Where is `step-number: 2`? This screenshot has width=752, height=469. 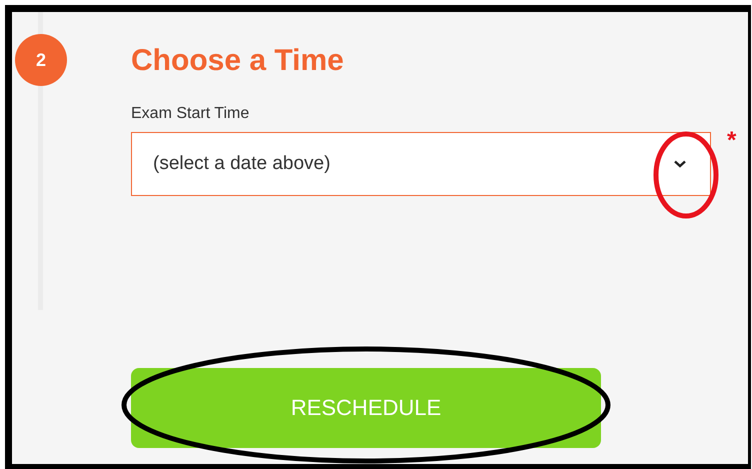 step-number: 2 is located at coordinates (41, 60).